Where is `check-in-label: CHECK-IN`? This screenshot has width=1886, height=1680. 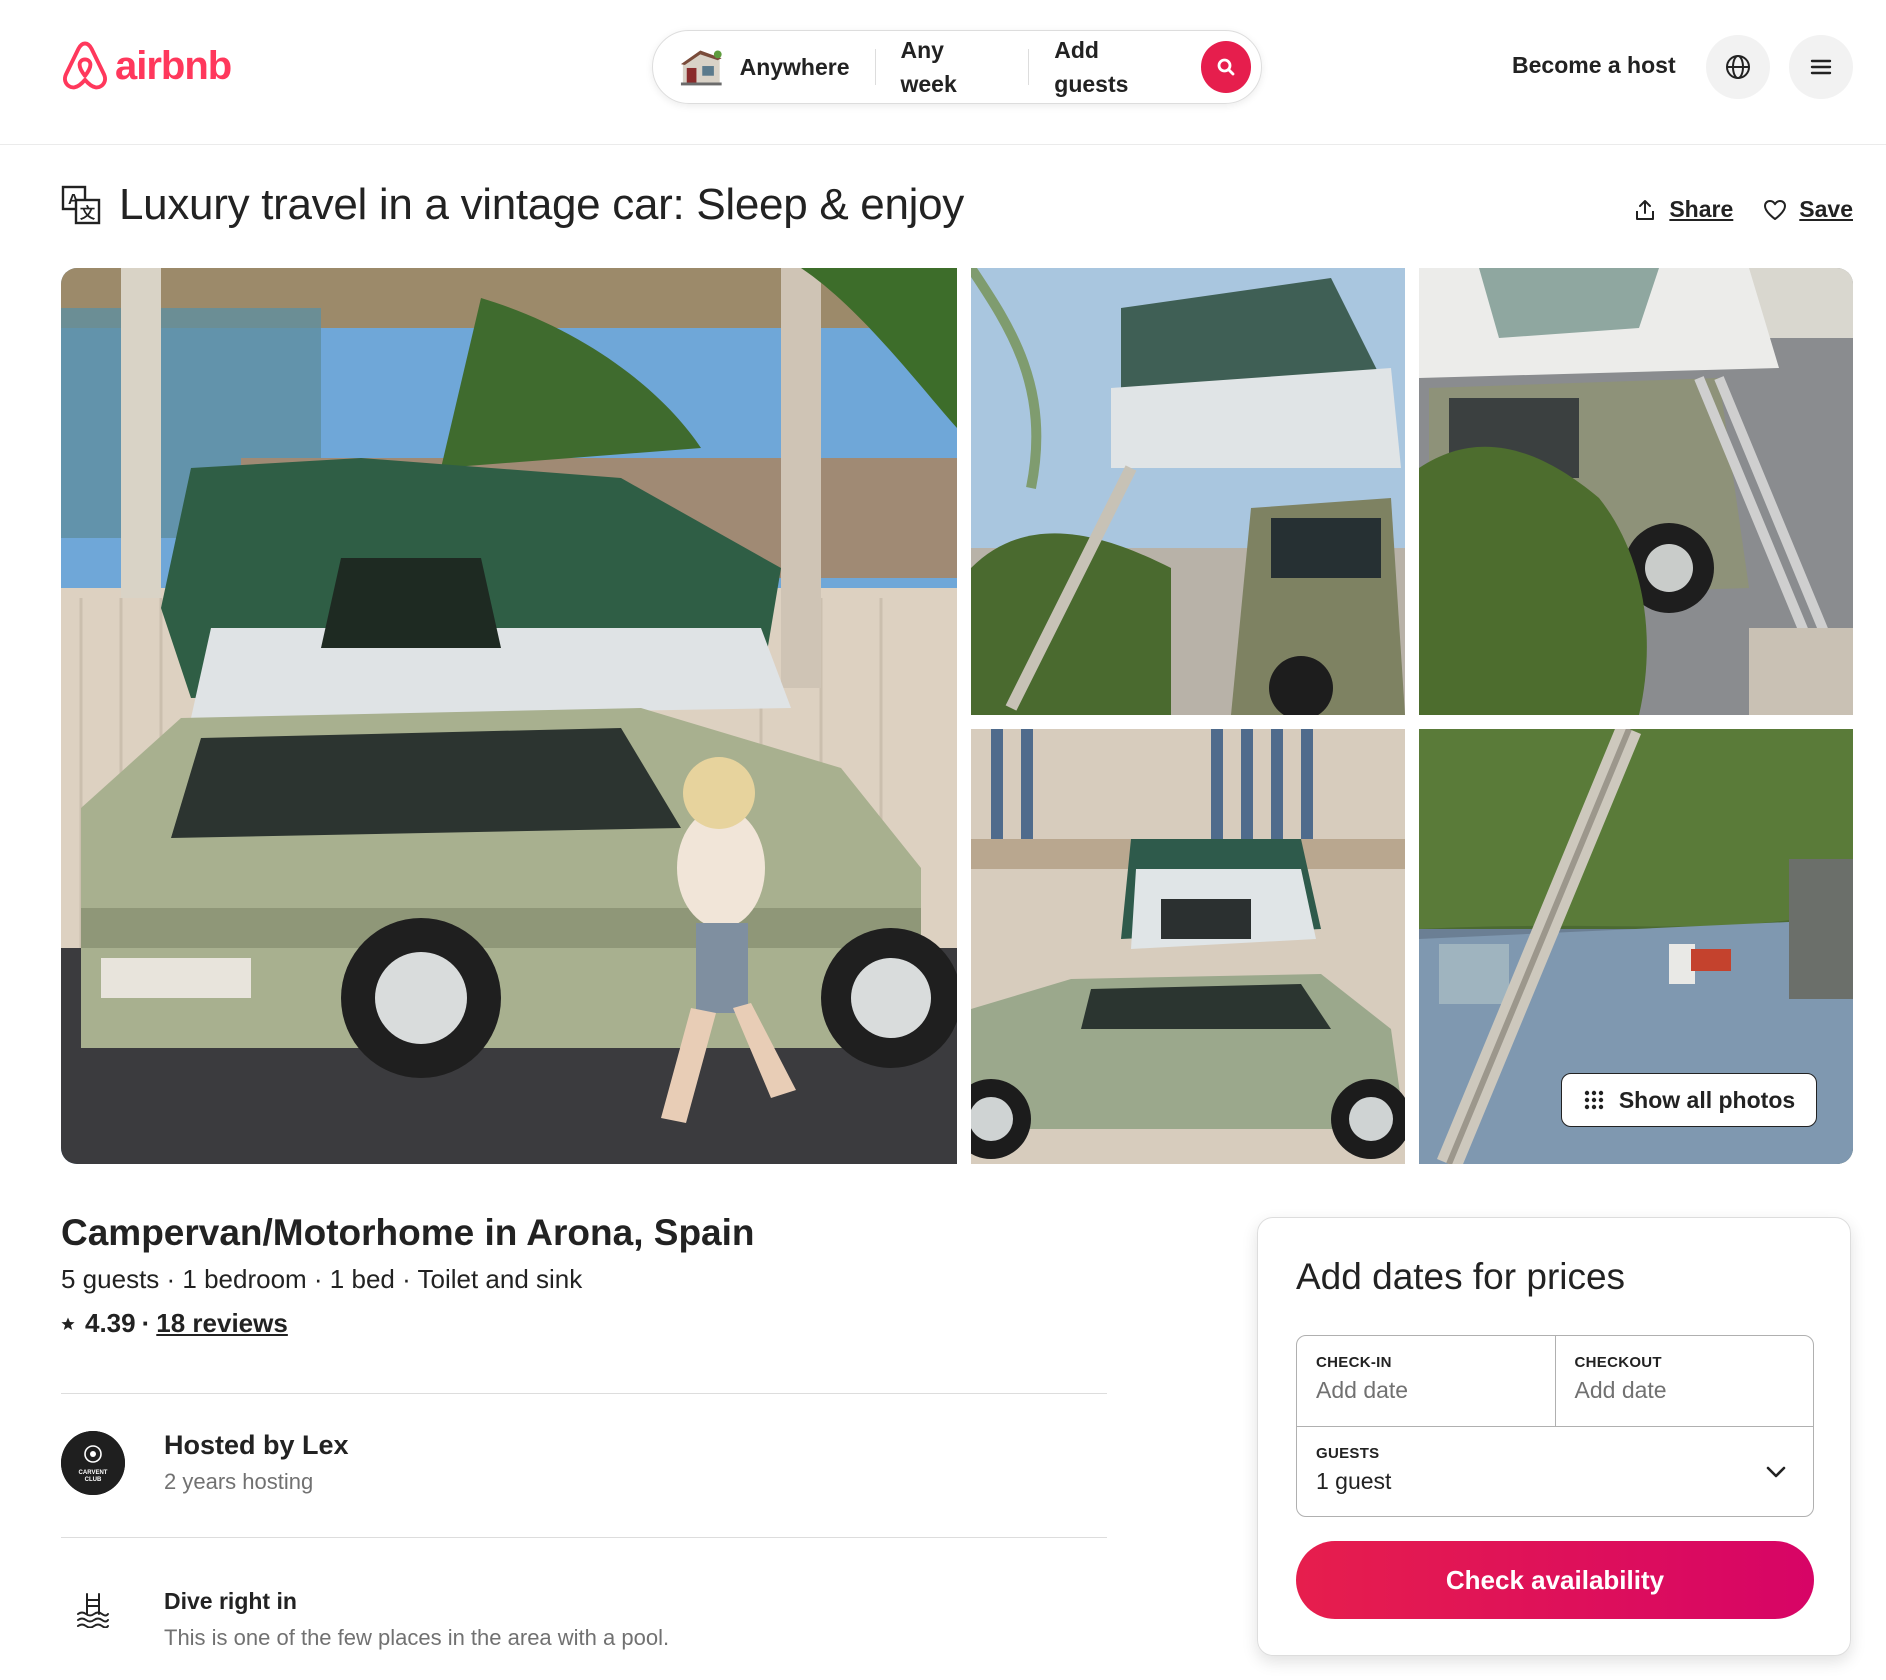
check-in-label: CHECK-IN is located at coordinates (1354, 1362).